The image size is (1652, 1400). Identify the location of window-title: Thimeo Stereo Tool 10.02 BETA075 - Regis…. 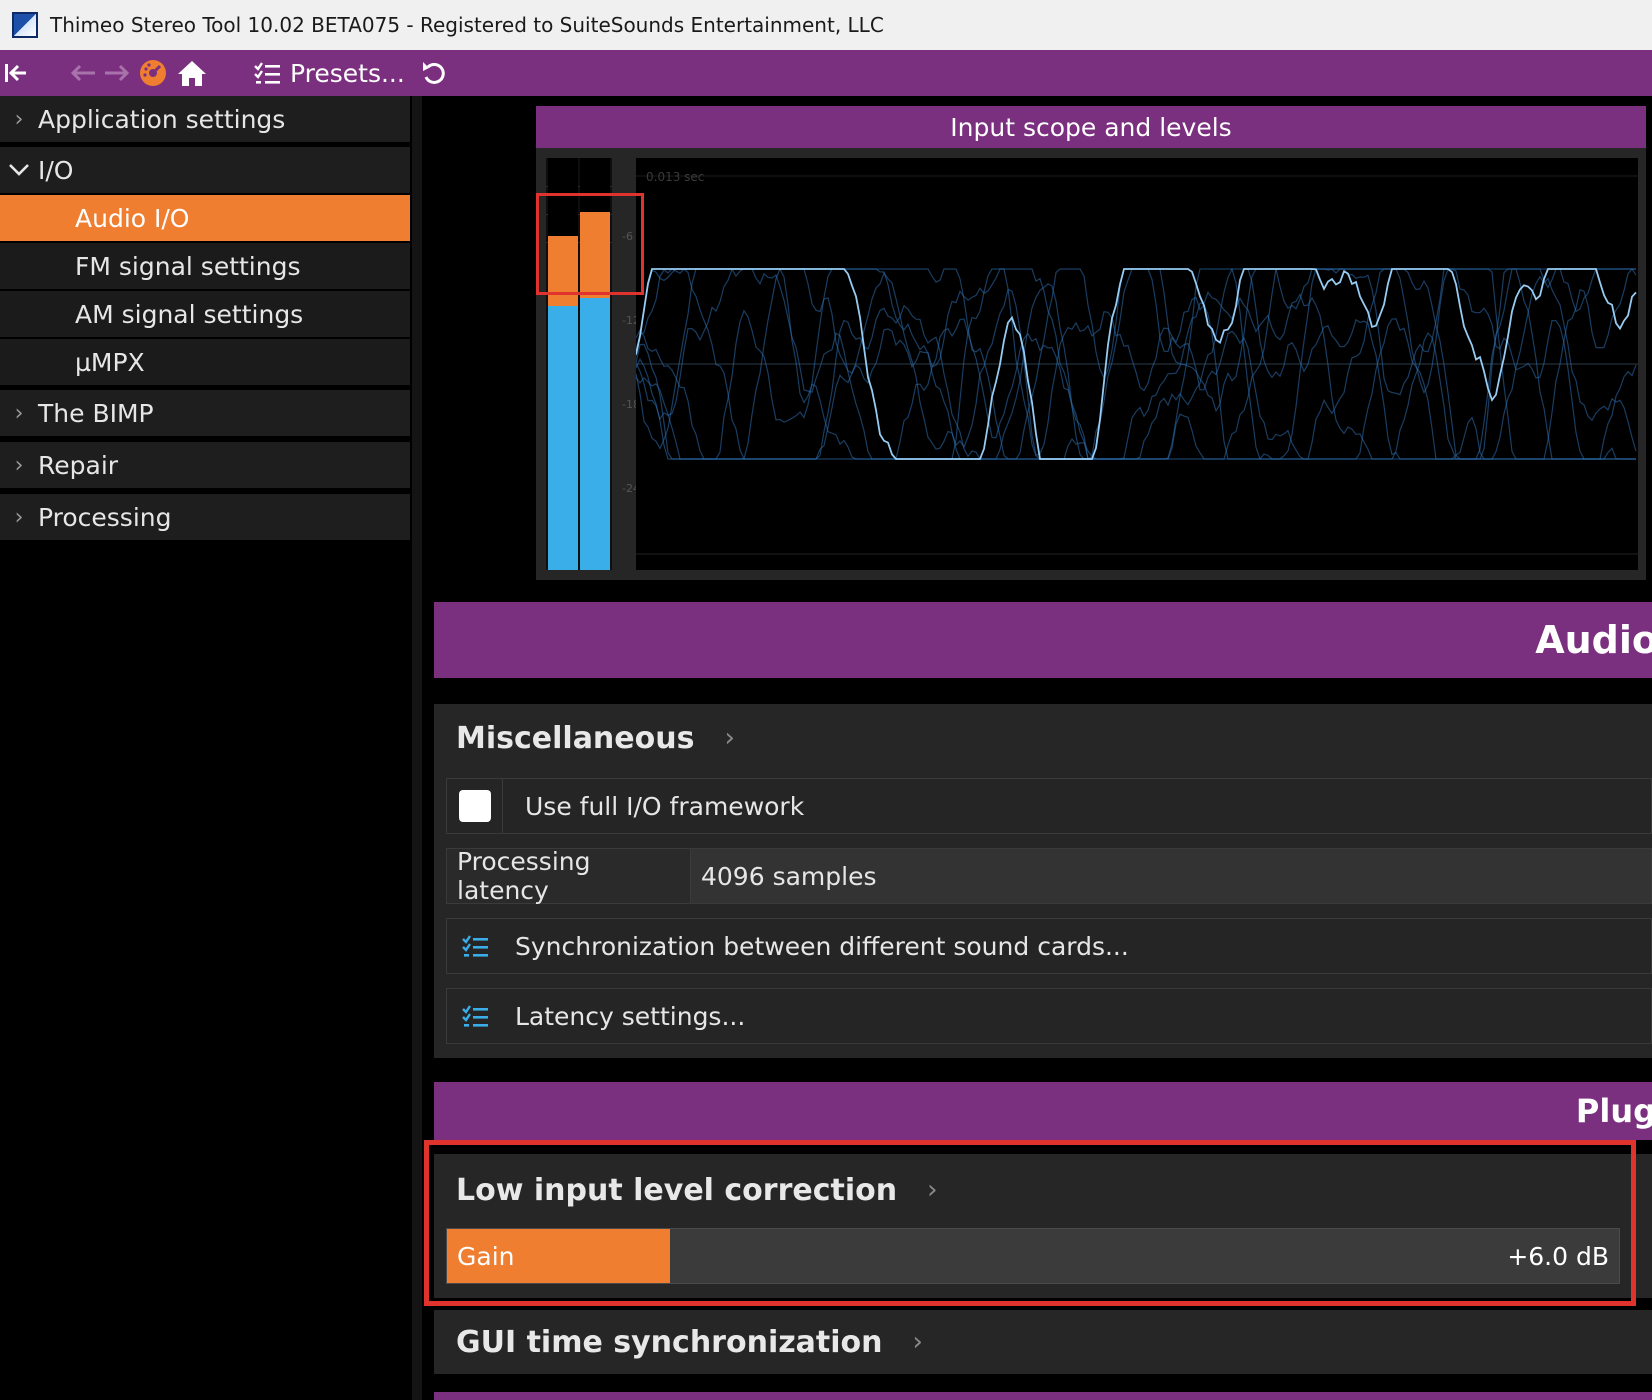
(467, 25).